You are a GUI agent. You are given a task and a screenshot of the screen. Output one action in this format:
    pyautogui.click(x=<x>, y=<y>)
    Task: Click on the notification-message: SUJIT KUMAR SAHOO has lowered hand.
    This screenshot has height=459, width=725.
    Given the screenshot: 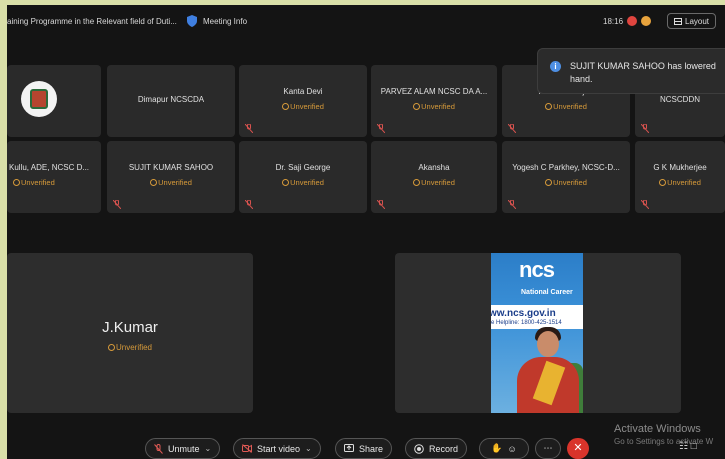 What is the action you would take?
    pyautogui.click(x=643, y=72)
    